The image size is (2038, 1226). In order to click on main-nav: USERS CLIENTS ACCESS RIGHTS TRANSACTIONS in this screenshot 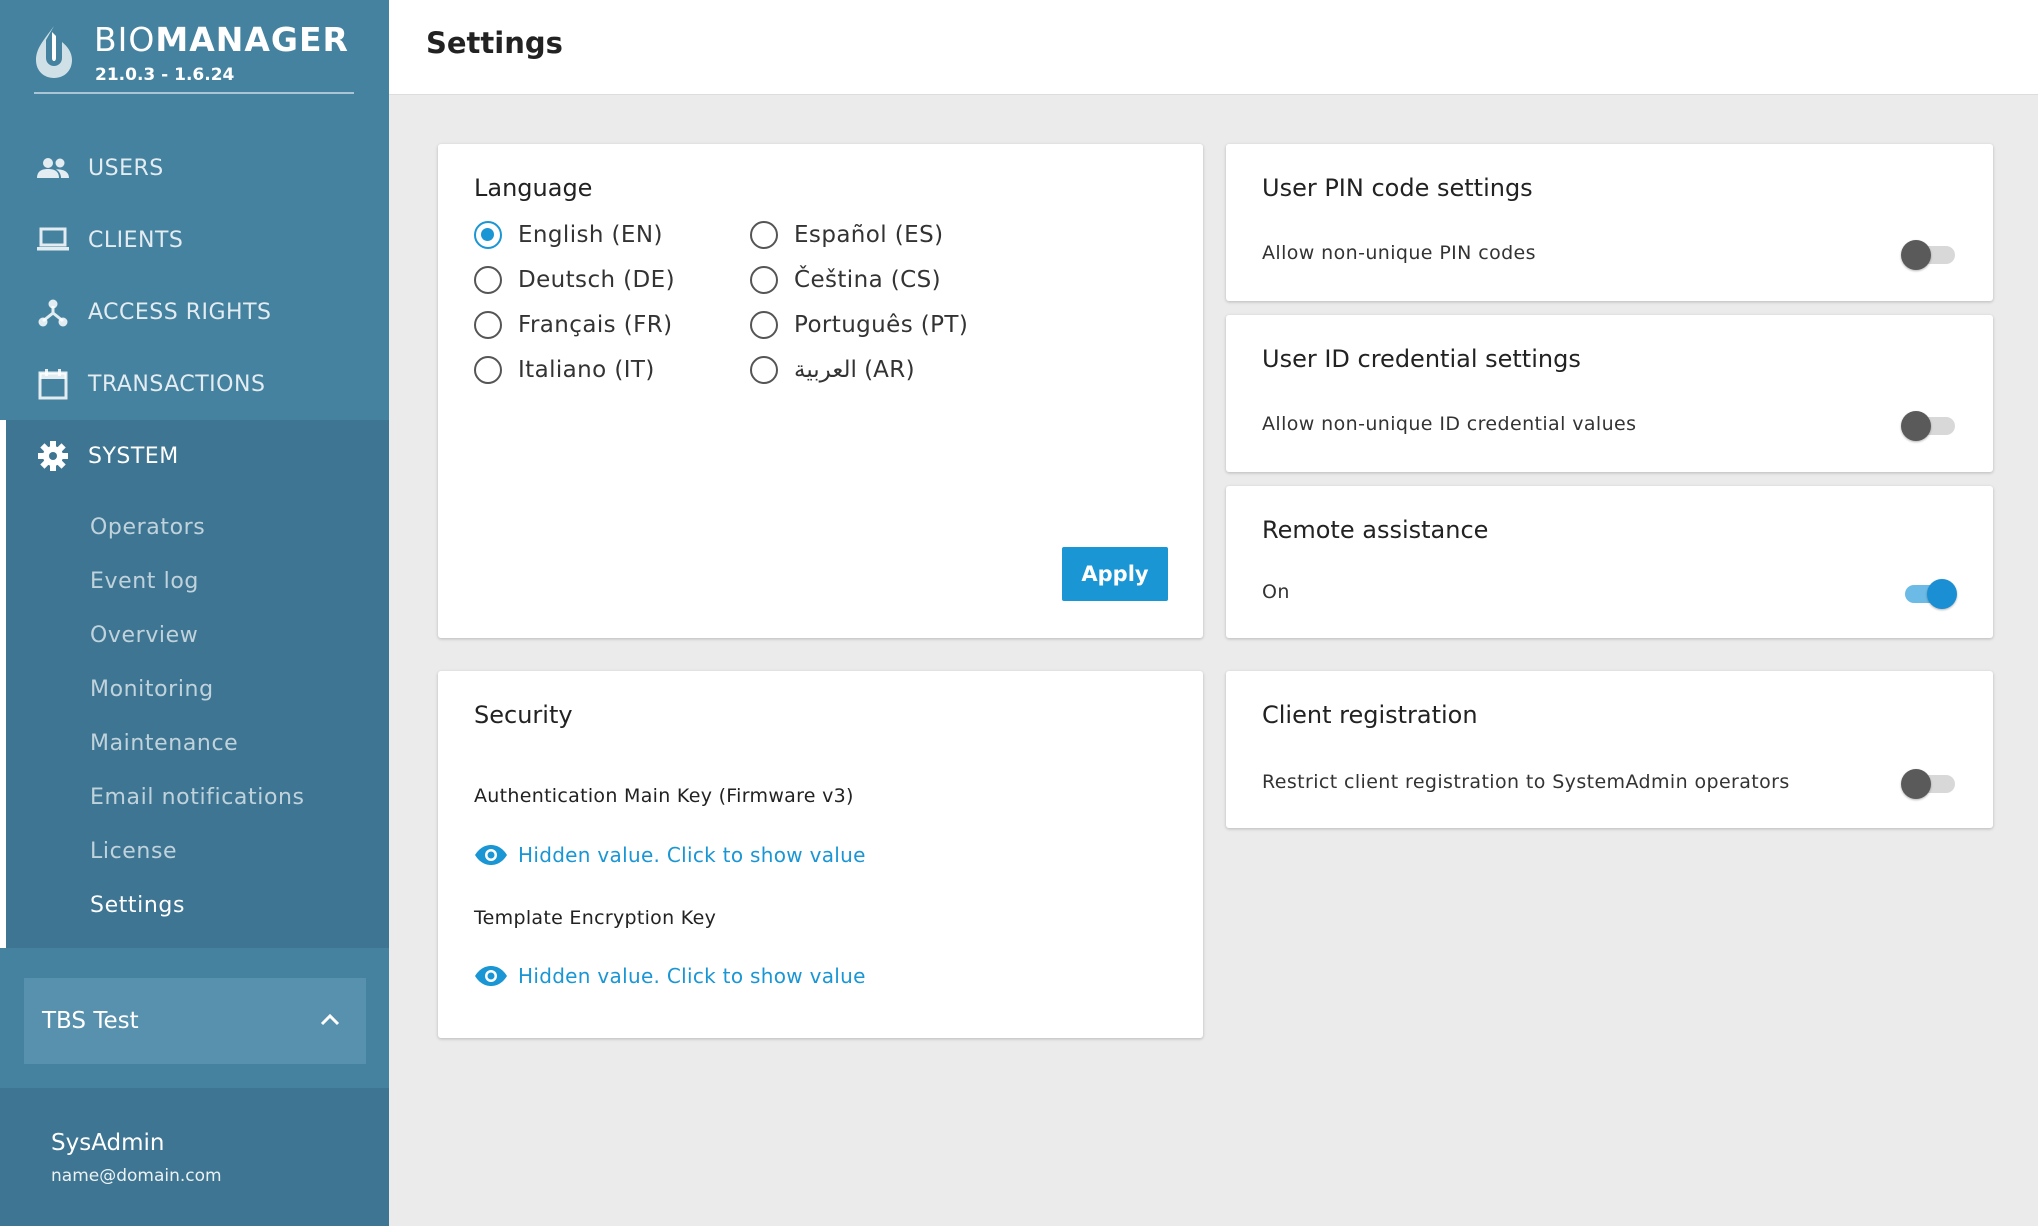, I will do `click(194, 276)`.